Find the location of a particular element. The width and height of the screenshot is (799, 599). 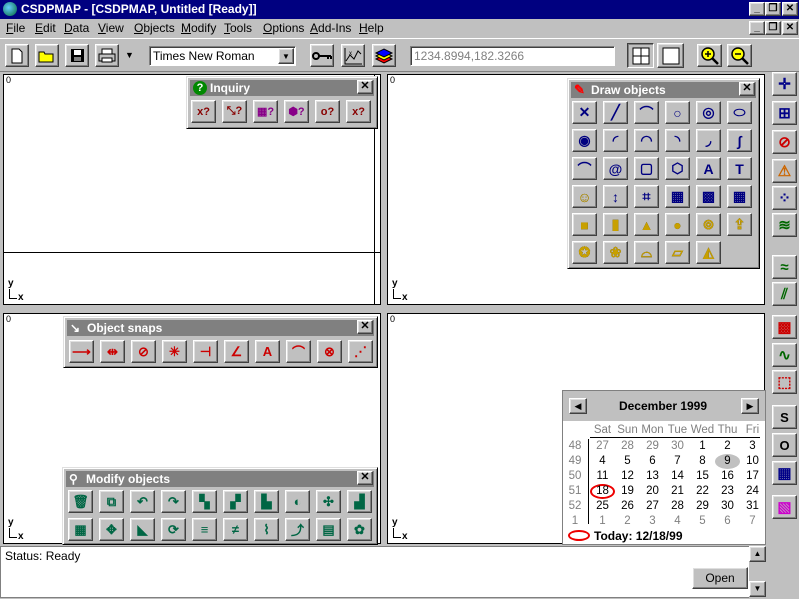

four-views-button is located at coordinates (640, 55).